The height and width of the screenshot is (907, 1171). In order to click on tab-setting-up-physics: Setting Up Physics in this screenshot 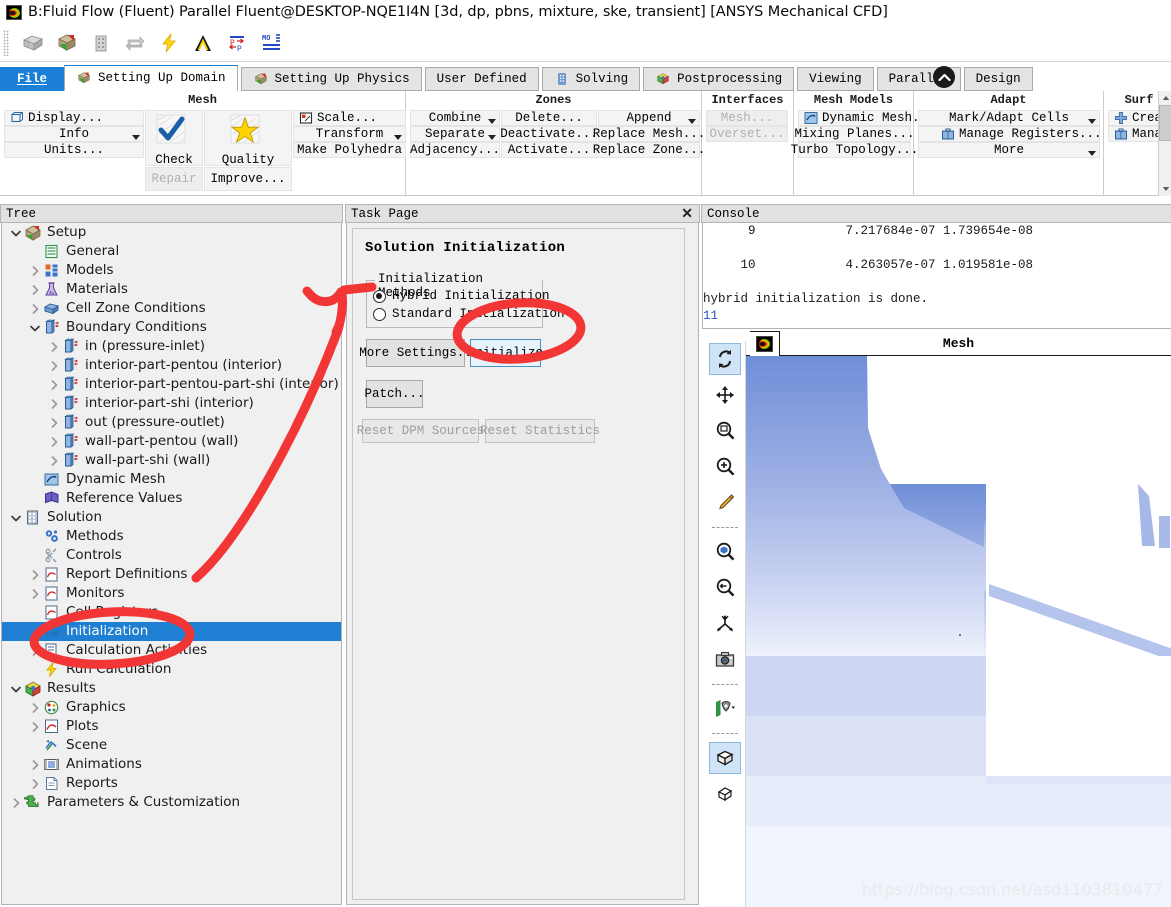, I will do `click(331, 79)`.